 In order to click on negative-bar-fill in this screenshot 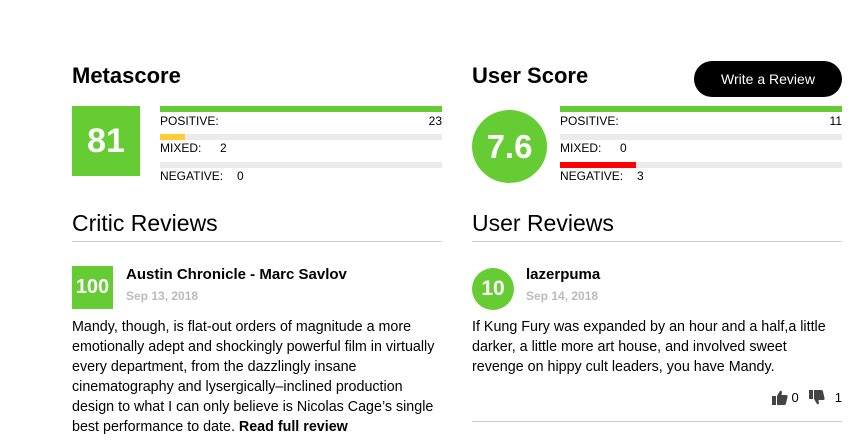, I will do `click(598, 165)`.